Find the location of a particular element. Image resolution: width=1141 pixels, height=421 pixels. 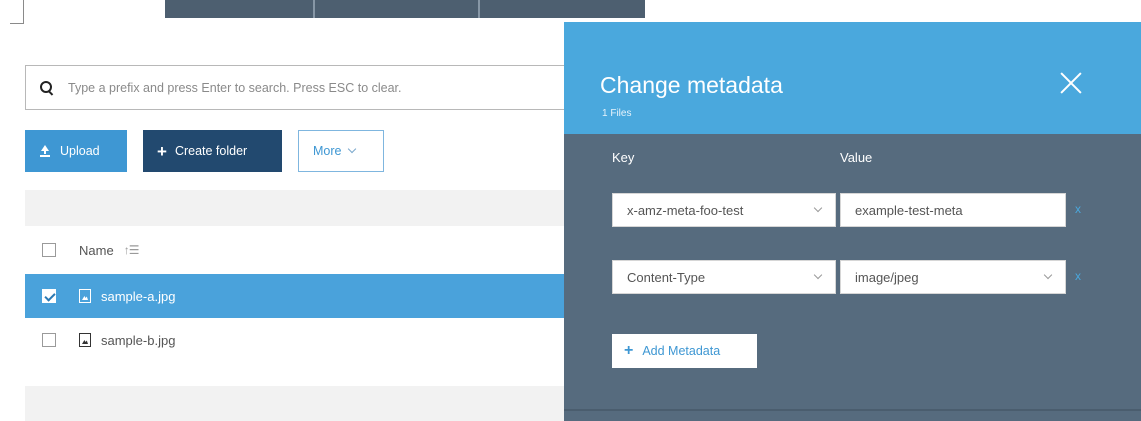

upload-icon is located at coordinates (45, 151).